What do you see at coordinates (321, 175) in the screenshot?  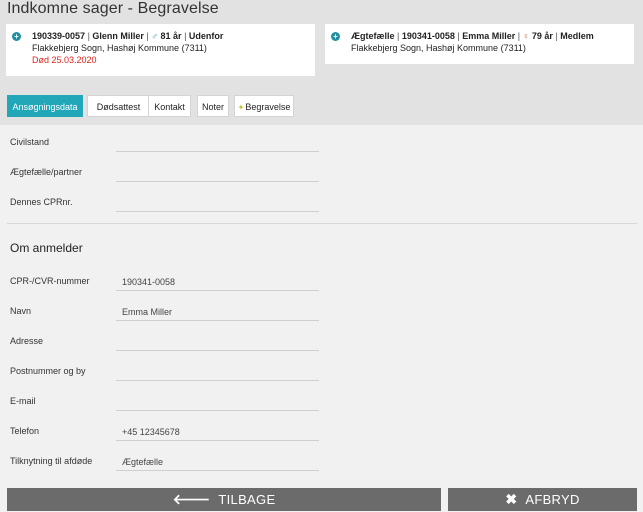 I see `form-row-partner: Ægtefælle/partner` at bounding box center [321, 175].